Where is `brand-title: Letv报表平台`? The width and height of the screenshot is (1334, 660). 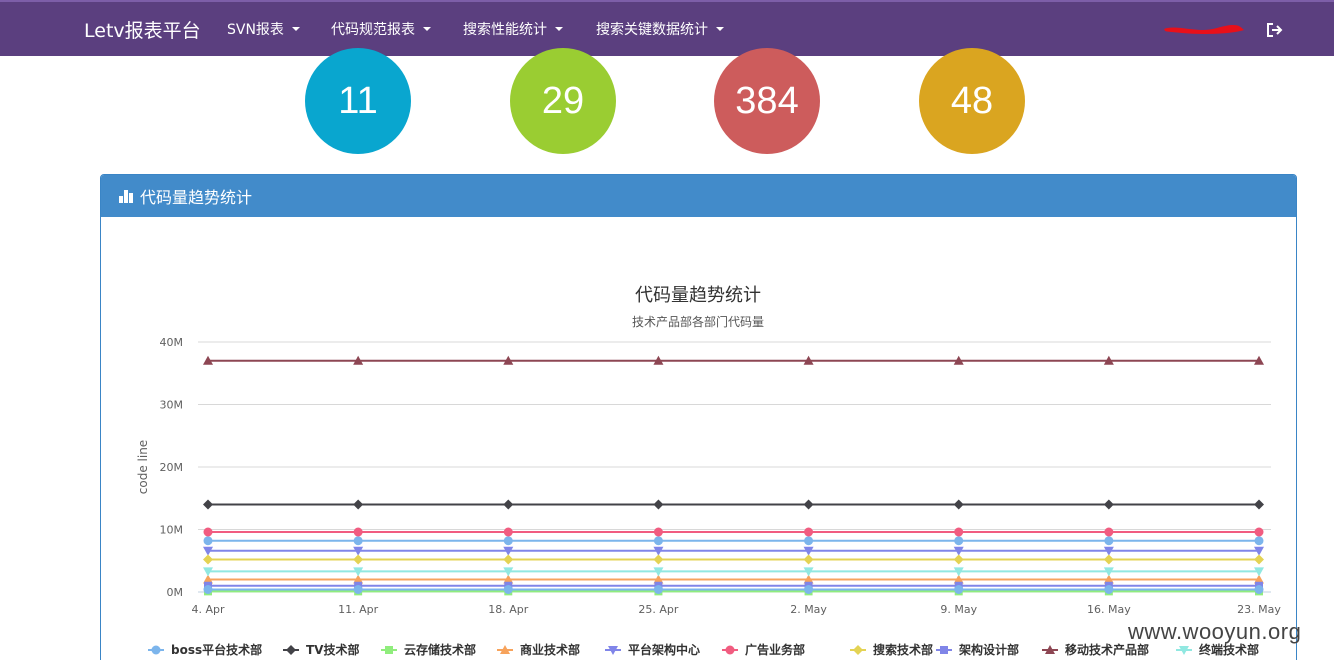 brand-title: Letv报表平台 is located at coordinates (142, 29).